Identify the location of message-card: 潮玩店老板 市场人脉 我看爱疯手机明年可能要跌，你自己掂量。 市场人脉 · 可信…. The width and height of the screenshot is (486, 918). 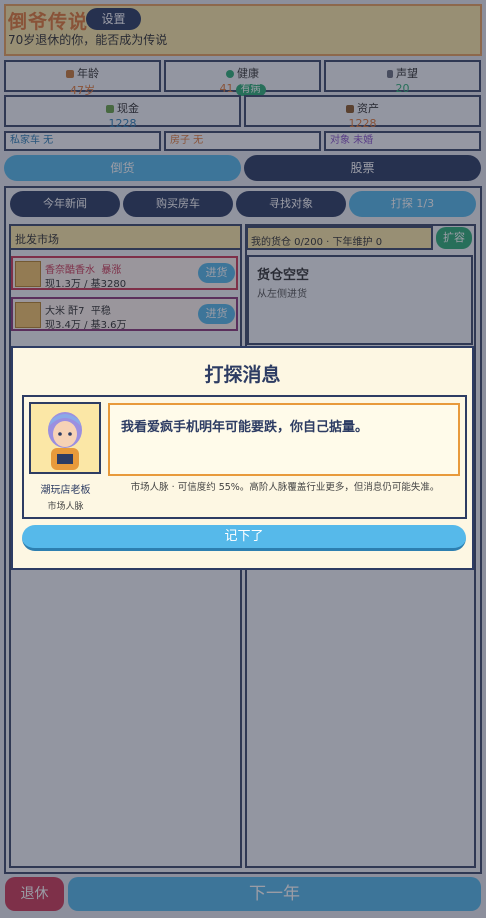
(244, 457).